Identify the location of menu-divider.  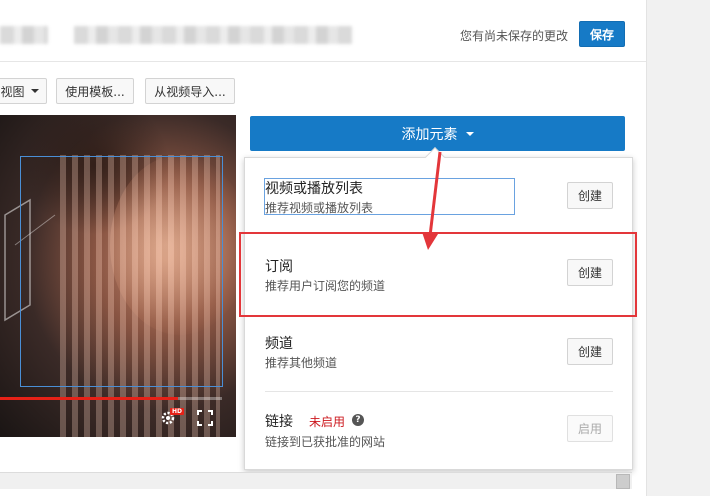
(439, 391).